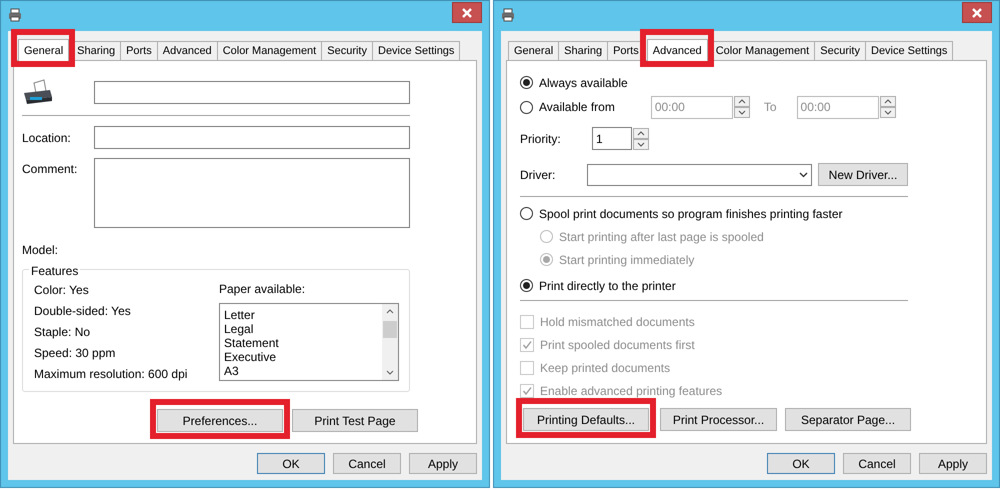 Image resolution: width=1000 pixels, height=490 pixels. I want to click on list-item: A3, so click(301, 371).